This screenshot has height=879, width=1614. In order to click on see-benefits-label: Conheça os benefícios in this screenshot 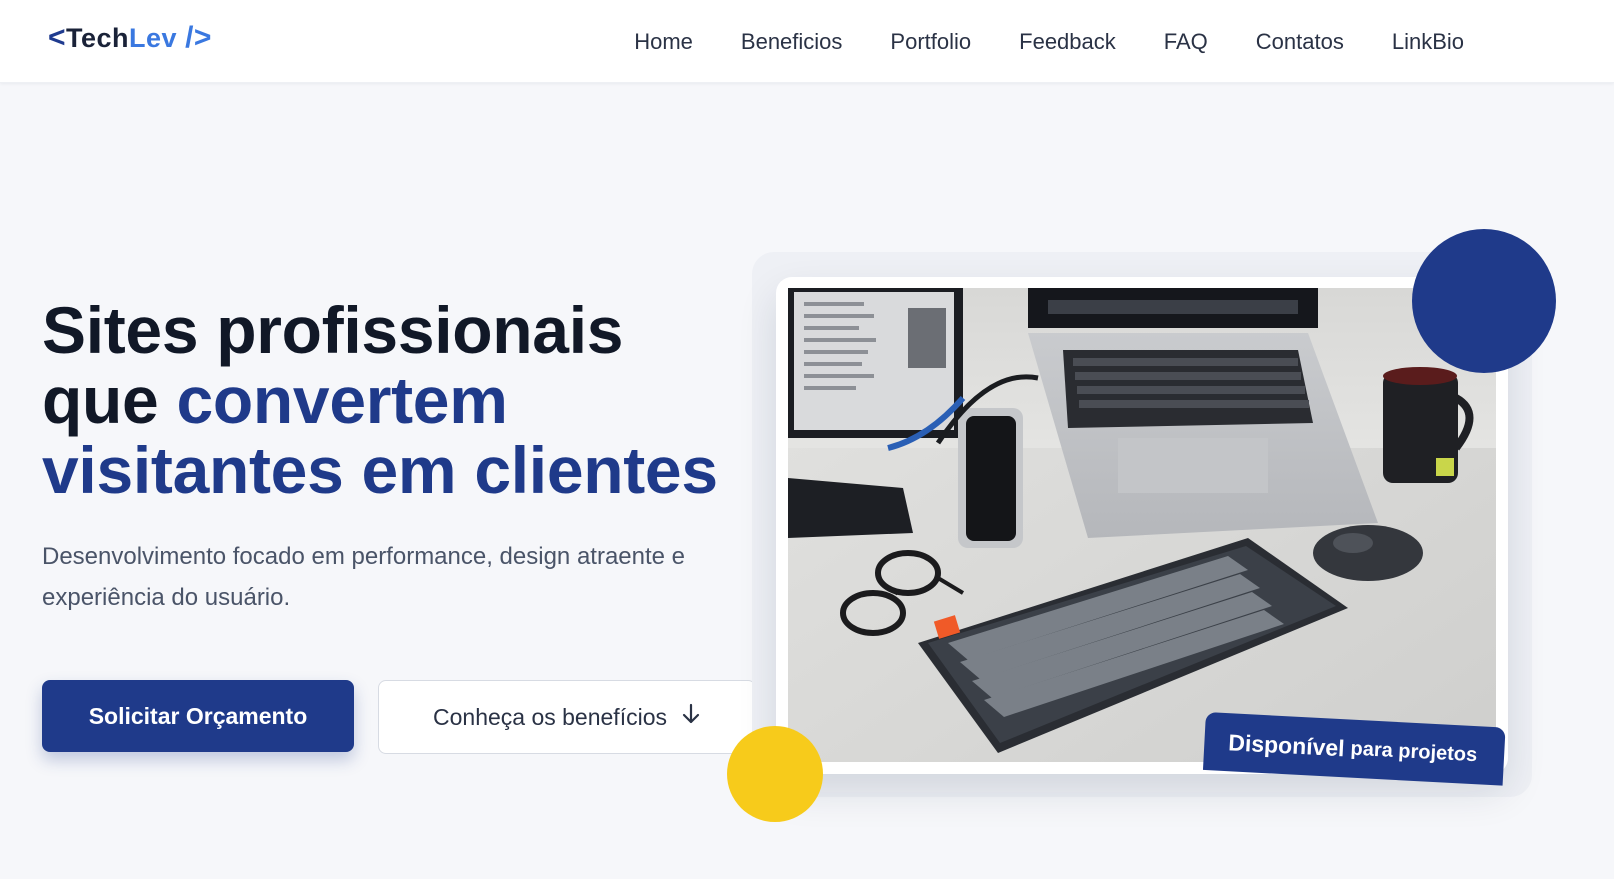, I will do `click(550, 716)`.